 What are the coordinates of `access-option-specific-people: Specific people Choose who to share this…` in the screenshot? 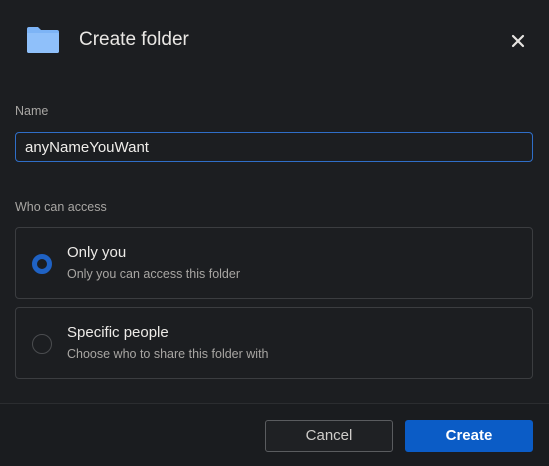 It's located at (274, 343).